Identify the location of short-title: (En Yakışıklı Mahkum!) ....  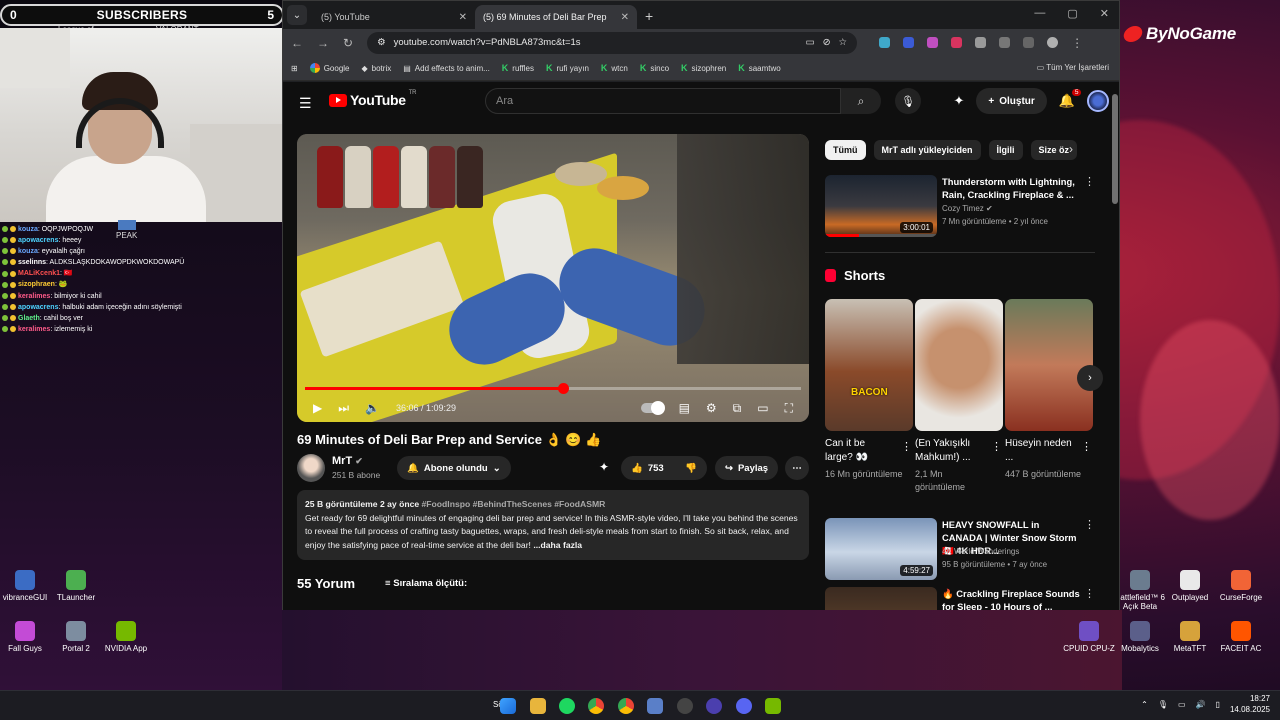
(950, 451).